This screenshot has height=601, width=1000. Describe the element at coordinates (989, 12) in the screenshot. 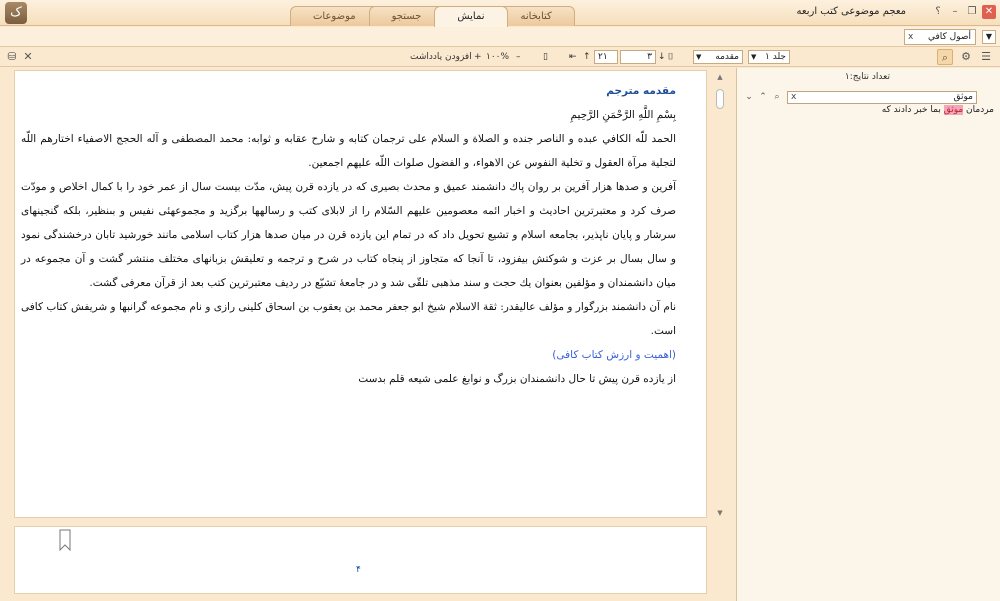

I see `close-button: ✕` at that location.